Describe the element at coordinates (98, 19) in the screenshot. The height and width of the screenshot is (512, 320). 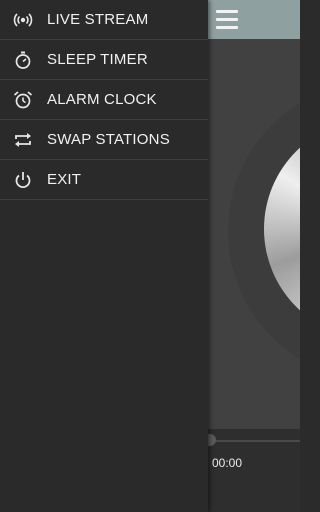
I see `drawer-item-label: LIVE STREAM` at that location.